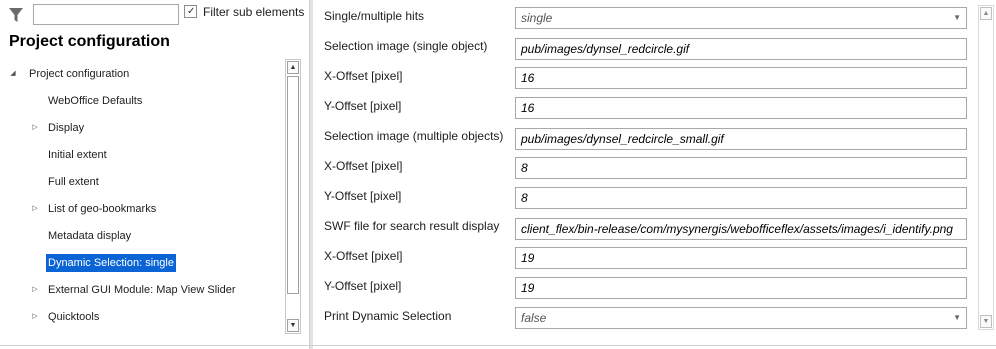 This screenshot has height=349, width=996. What do you see at coordinates (622, 139) in the screenshot?
I see `property-value: pub/images/dynsel_redcircle_small.gif` at bounding box center [622, 139].